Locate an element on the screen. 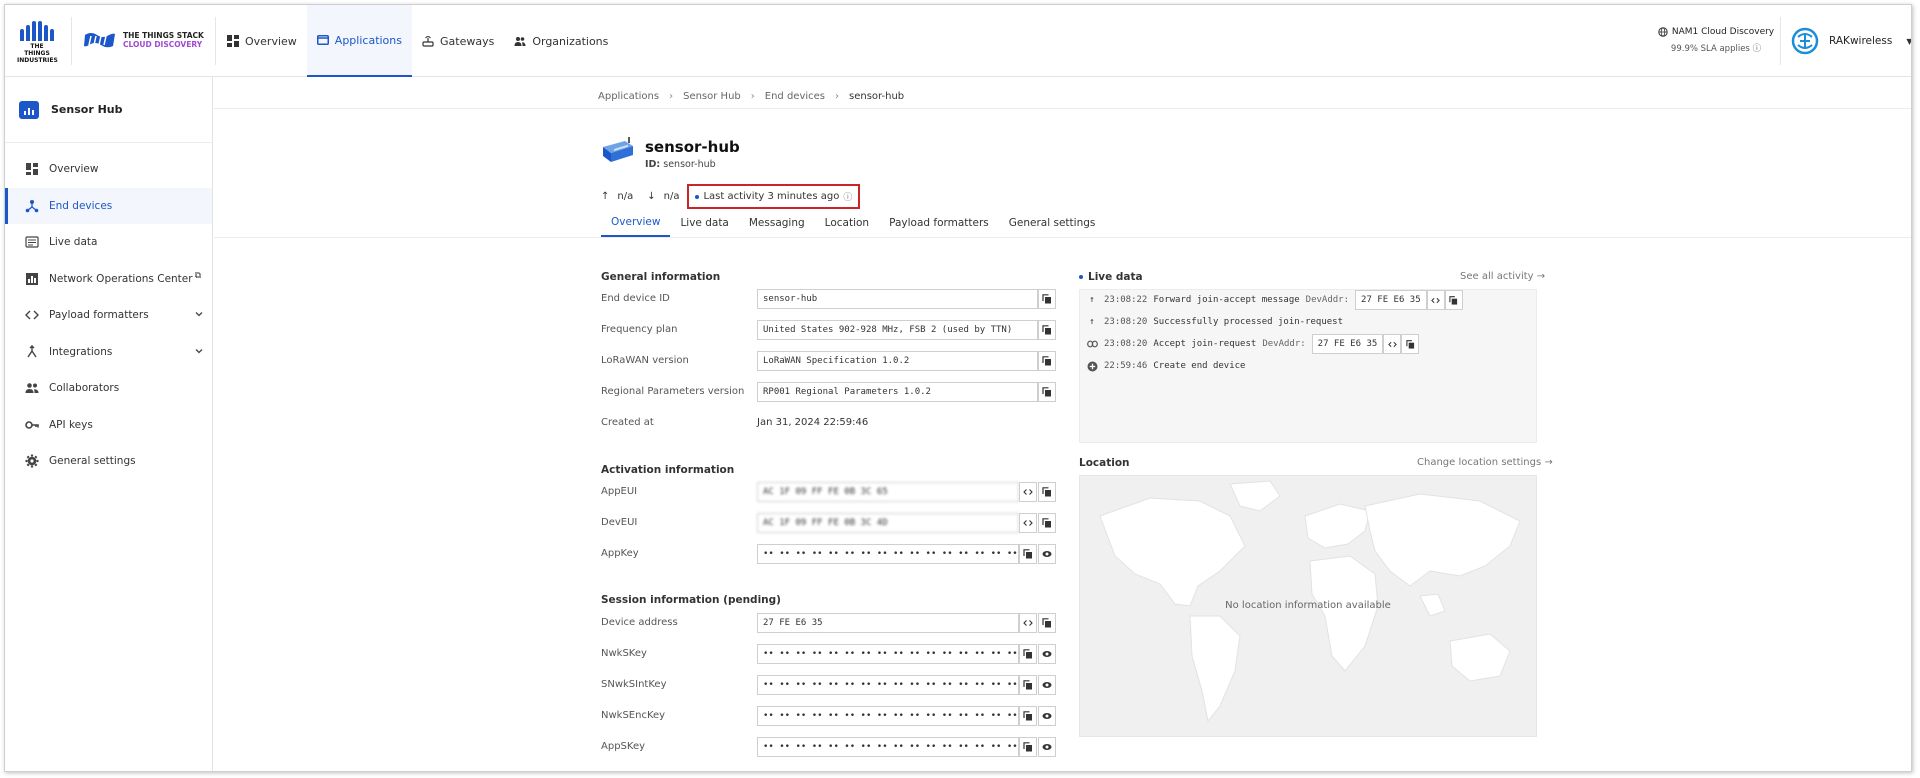  cluster-info: NAM1 Cloud Discovery 99.9% SLA applies ⓘ is located at coordinates (1716, 40).